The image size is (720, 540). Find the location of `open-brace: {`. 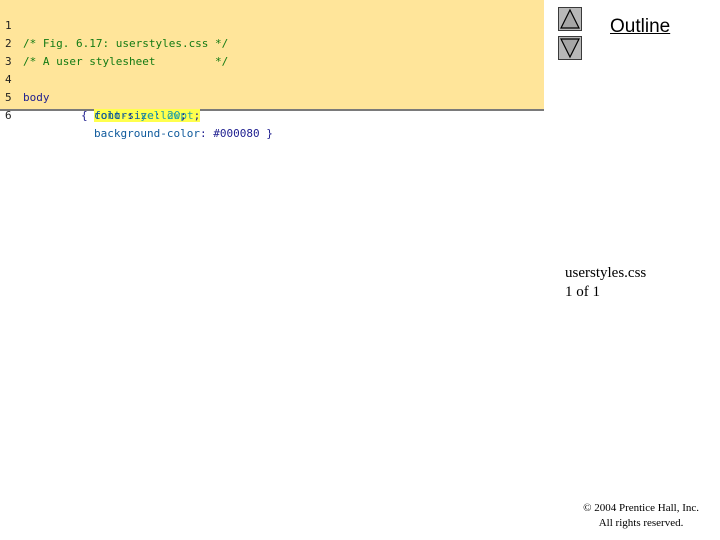

open-brace: { is located at coordinates (88, 115).